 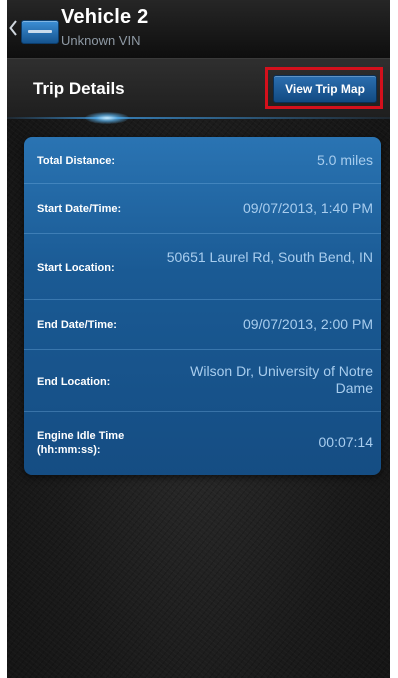 I want to click on detail-row-end-datetime: End Date/Time: 09/07/2013, 2:00 PM, so click(x=202, y=325).